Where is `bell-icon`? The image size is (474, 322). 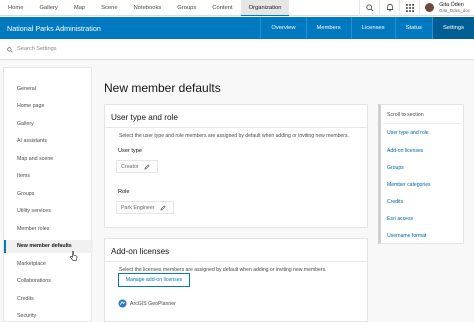
bell-icon is located at coordinates (389, 8).